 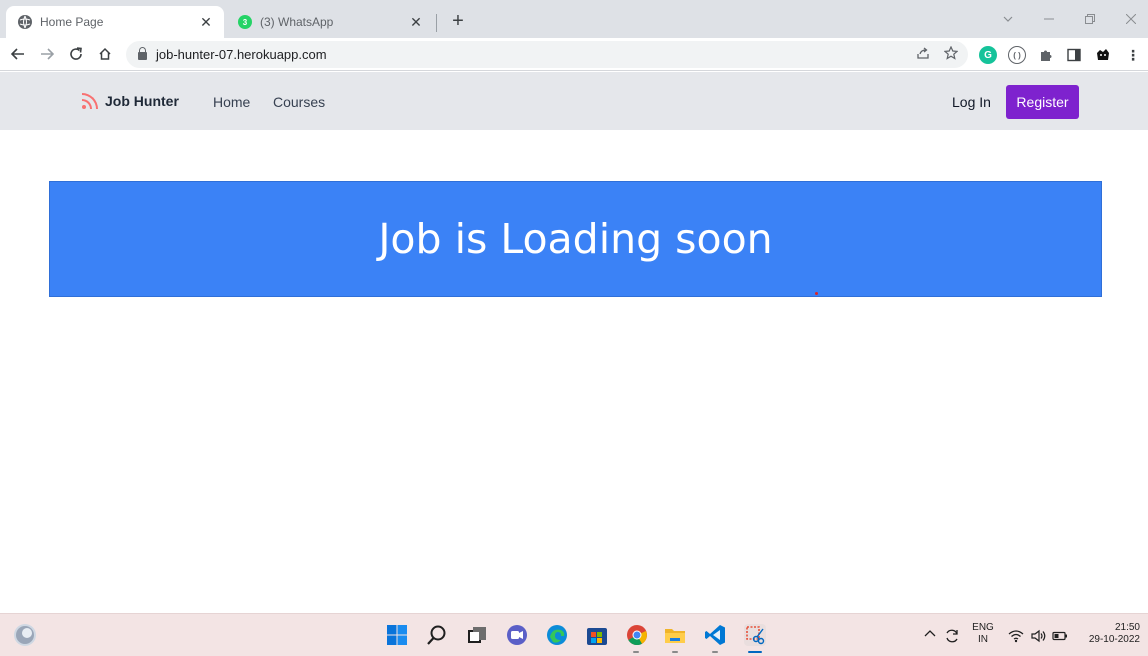 What do you see at coordinates (755, 652) in the screenshot?
I see `running-indicator-active` at bounding box center [755, 652].